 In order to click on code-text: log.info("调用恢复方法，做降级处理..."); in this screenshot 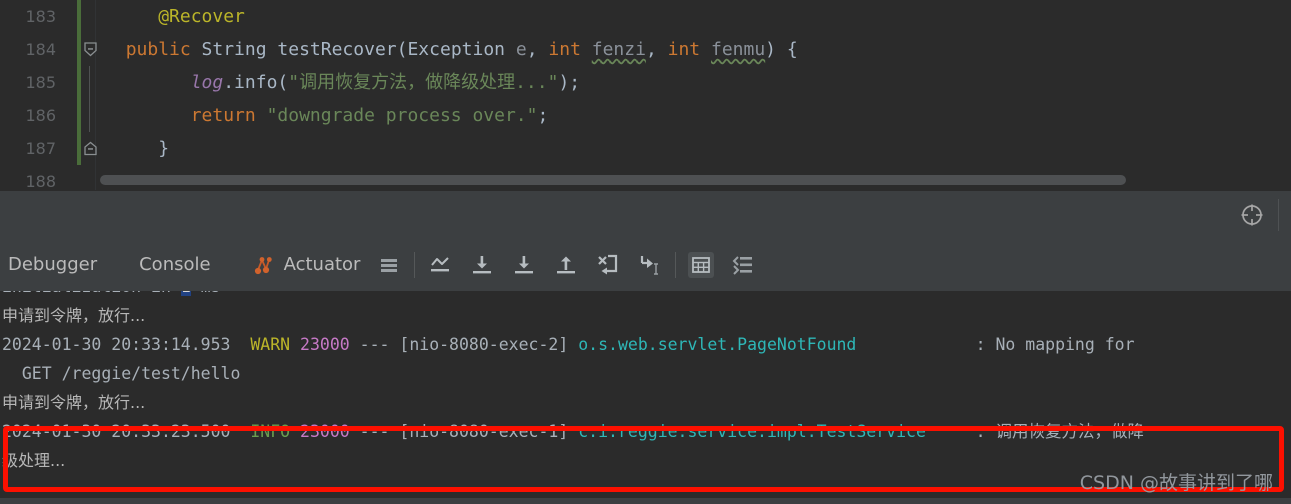, I will do `click(385, 82)`.